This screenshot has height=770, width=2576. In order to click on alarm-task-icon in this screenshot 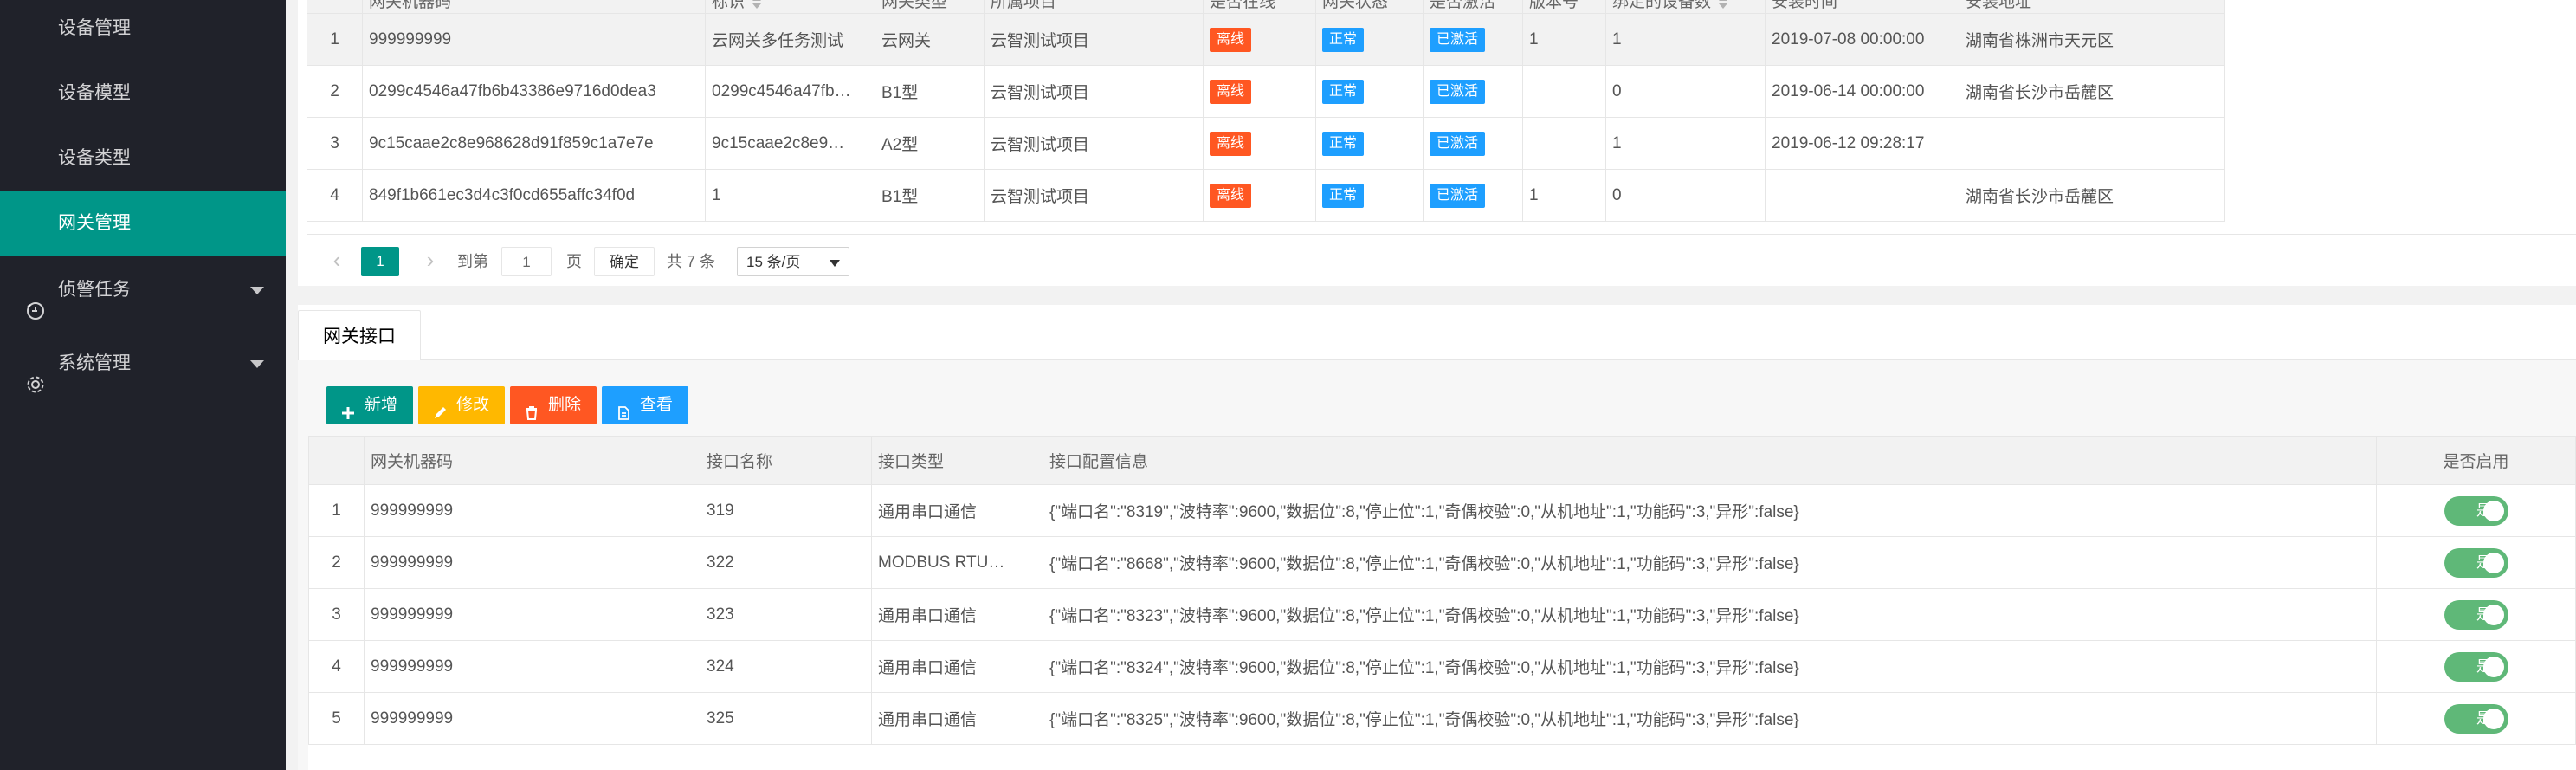, I will do `click(35, 300)`.